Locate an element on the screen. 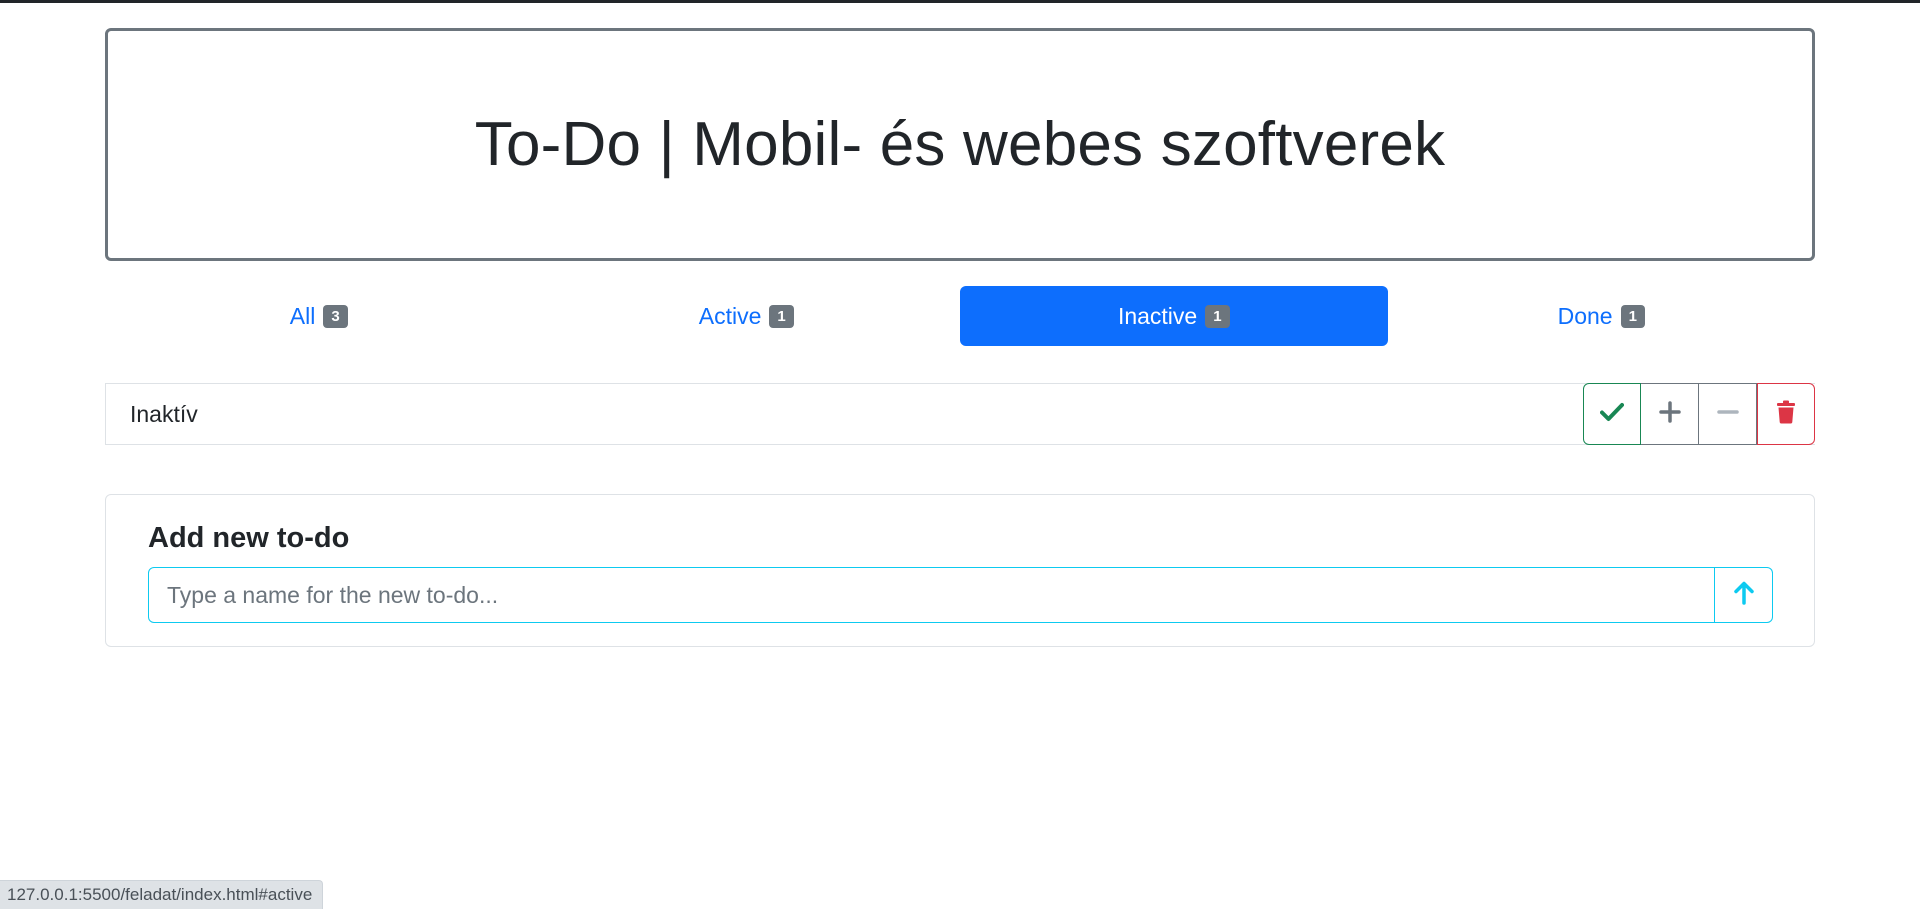  check-icon is located at coordinates (1612, 414).